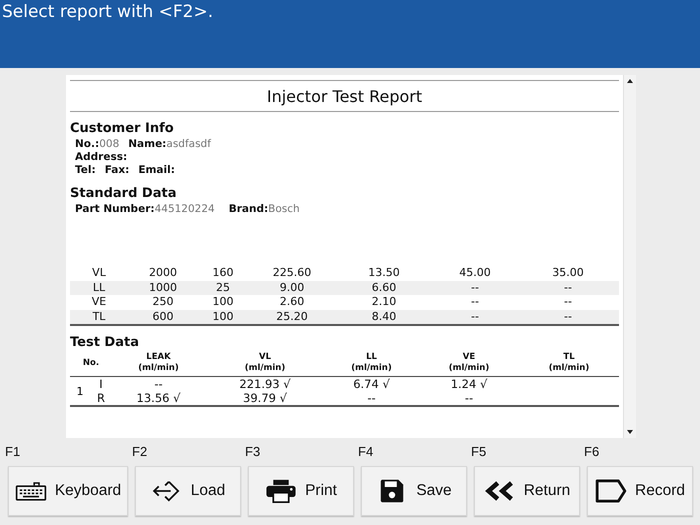 The image size is (700, 525). What do you see at coordinates (101, 157) in the screenshot?
I see `field-label: Address:` at bounding box center [101, 157].